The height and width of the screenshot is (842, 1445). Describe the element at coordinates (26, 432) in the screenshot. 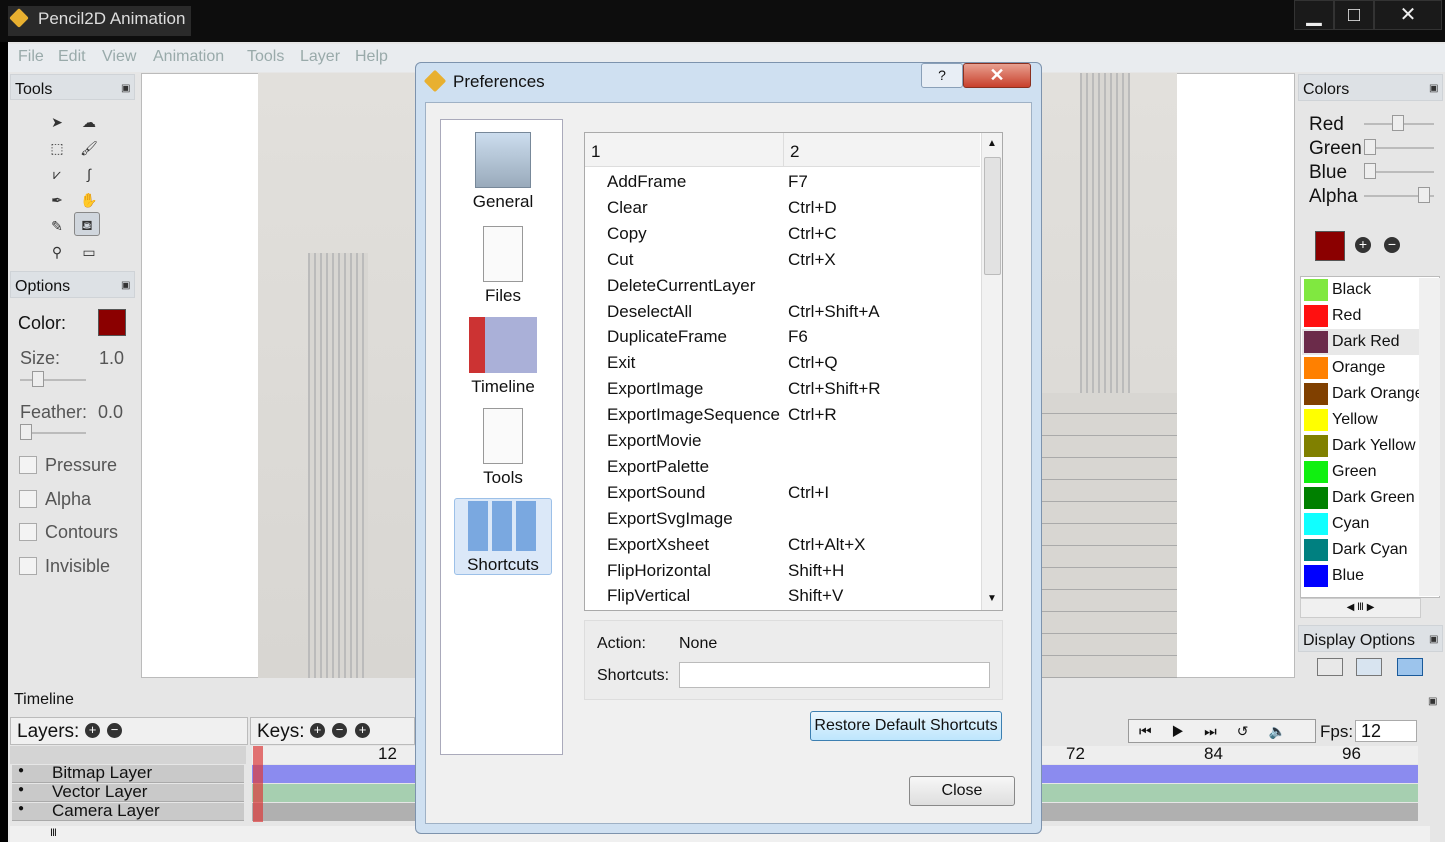

I see `feather-slider-knob` at that location.